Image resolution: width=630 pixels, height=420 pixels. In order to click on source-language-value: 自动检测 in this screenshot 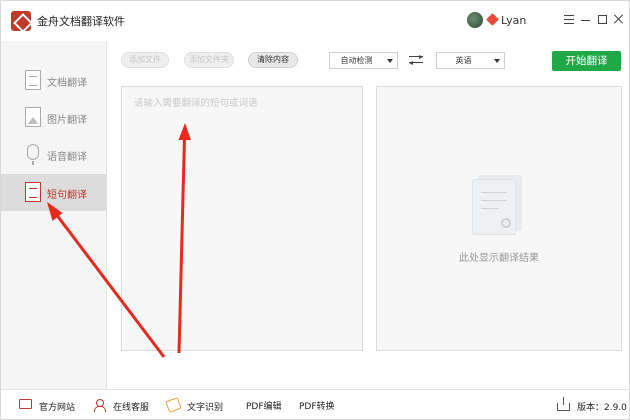, I will do `click(356, 60)`.